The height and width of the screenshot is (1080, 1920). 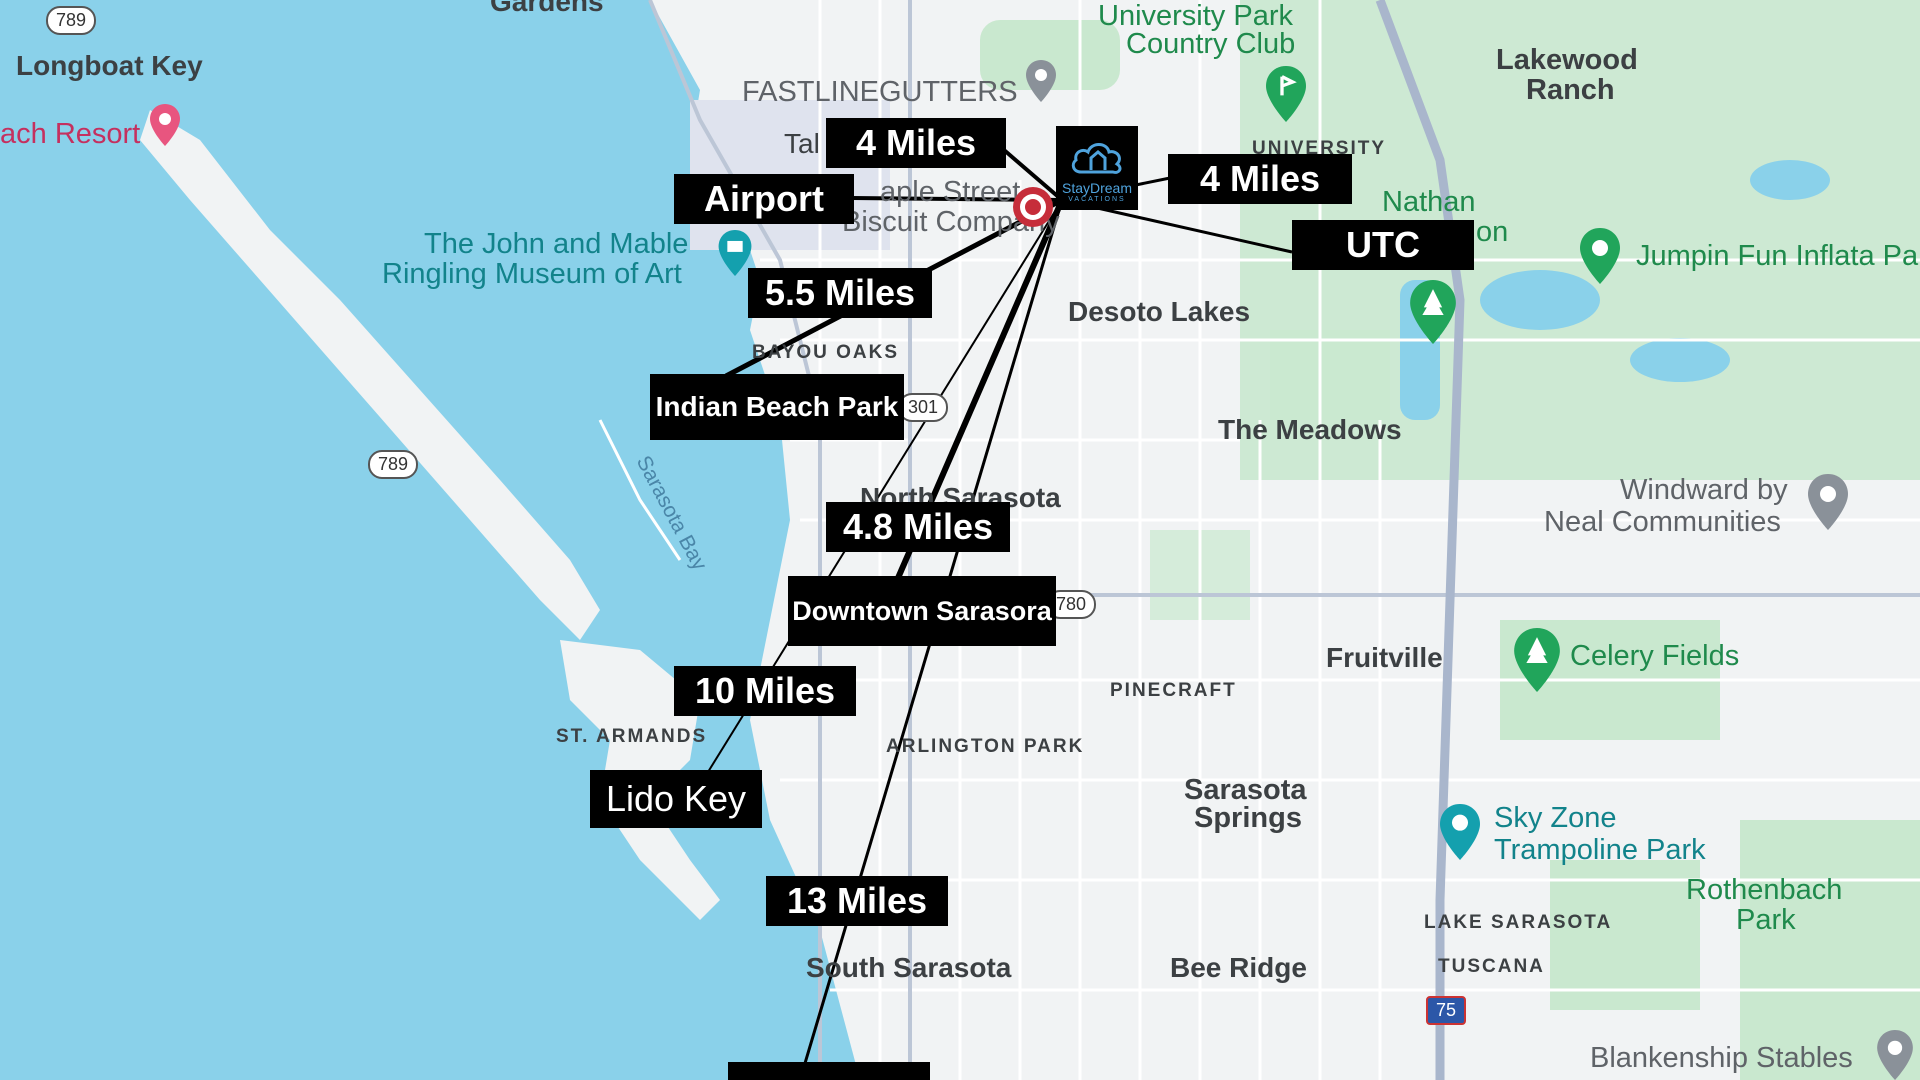 What do you see at coordinates (1384, 657) in the screenshot?
I see `label-fruitville: Fruitville` at bounding box center [1384, 657].